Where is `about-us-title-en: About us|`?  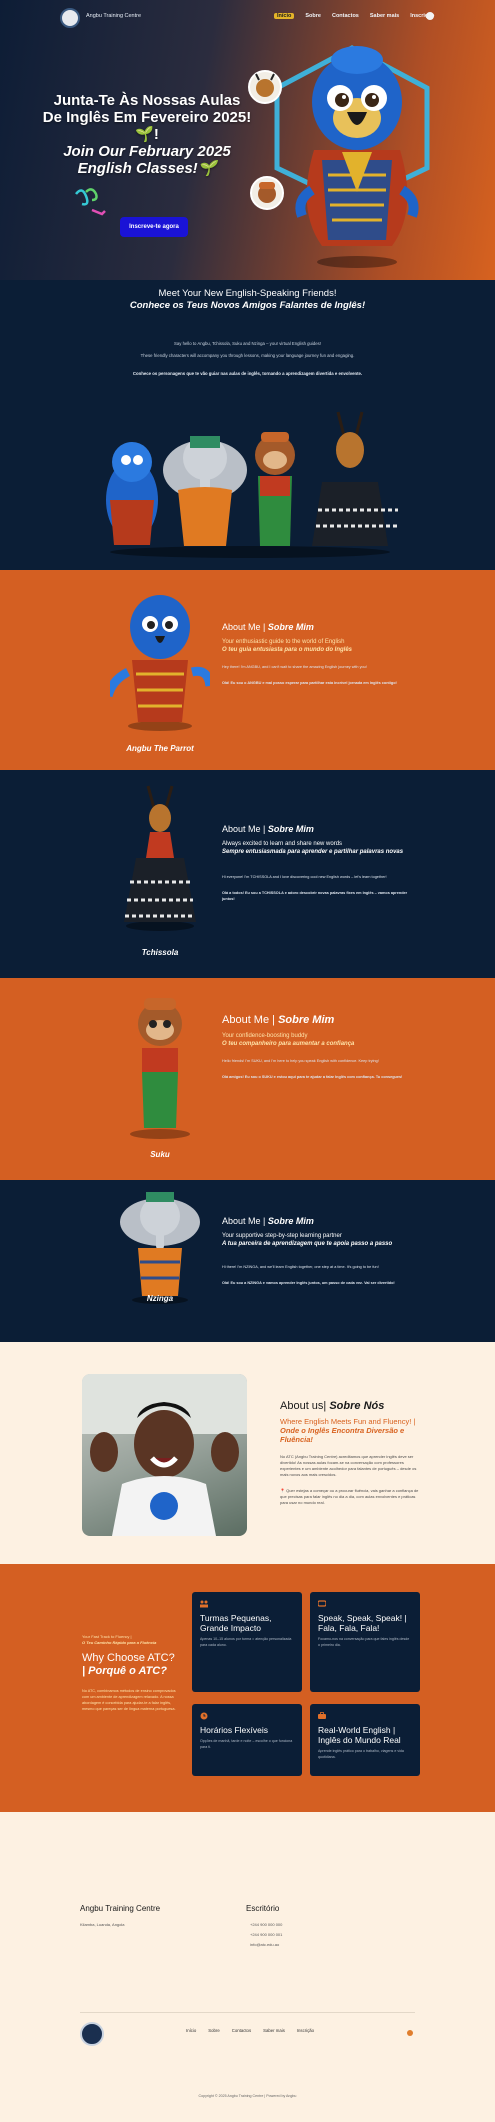
about-us-title-en: About us| is located at coordinates (305, 1406).